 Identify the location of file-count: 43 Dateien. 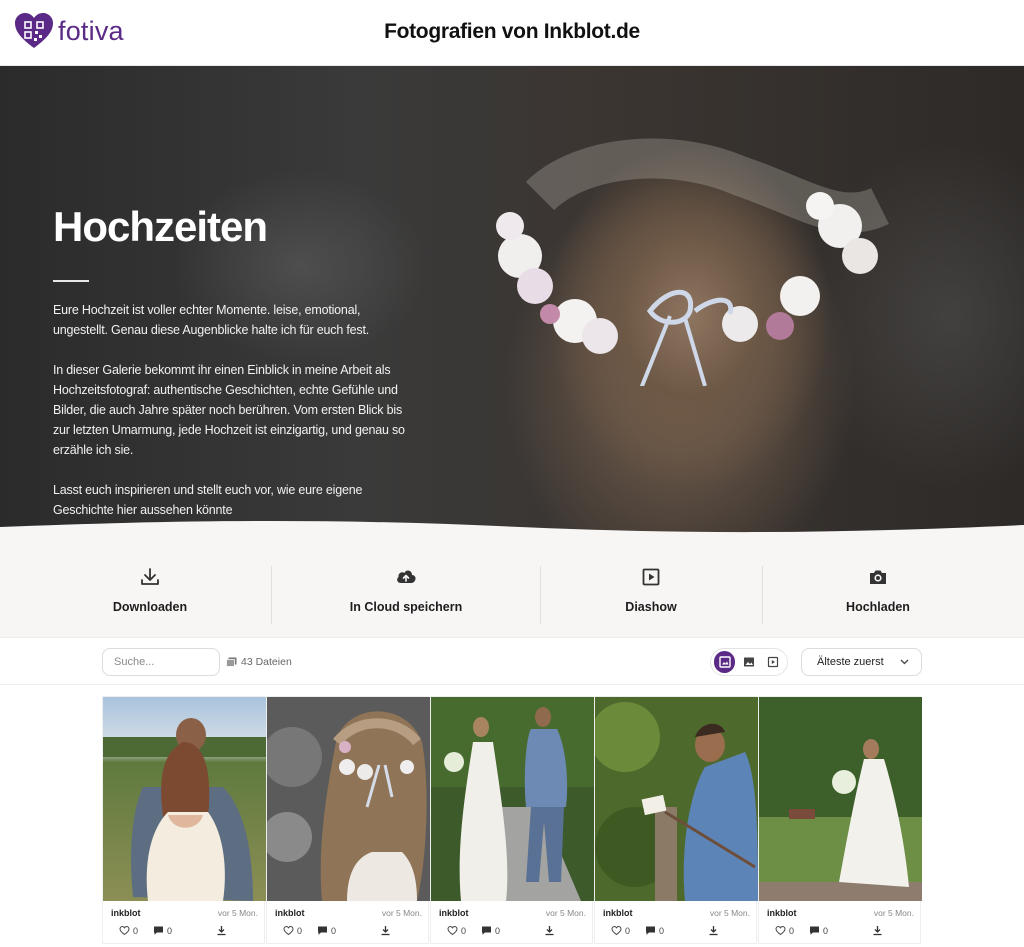
(259, 662).